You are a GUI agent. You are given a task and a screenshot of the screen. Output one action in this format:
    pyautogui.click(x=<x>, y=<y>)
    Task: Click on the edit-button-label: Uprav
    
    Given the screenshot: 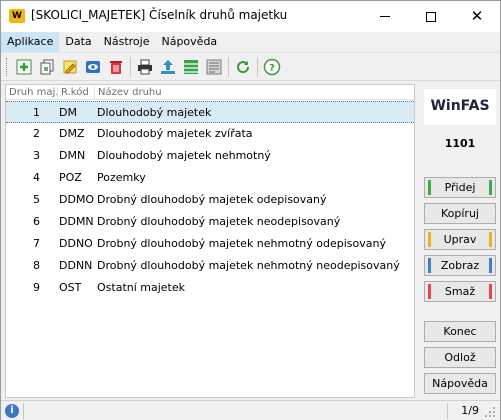 What is the action you would take?
    pyautogui.click(x=460, y=239)
    